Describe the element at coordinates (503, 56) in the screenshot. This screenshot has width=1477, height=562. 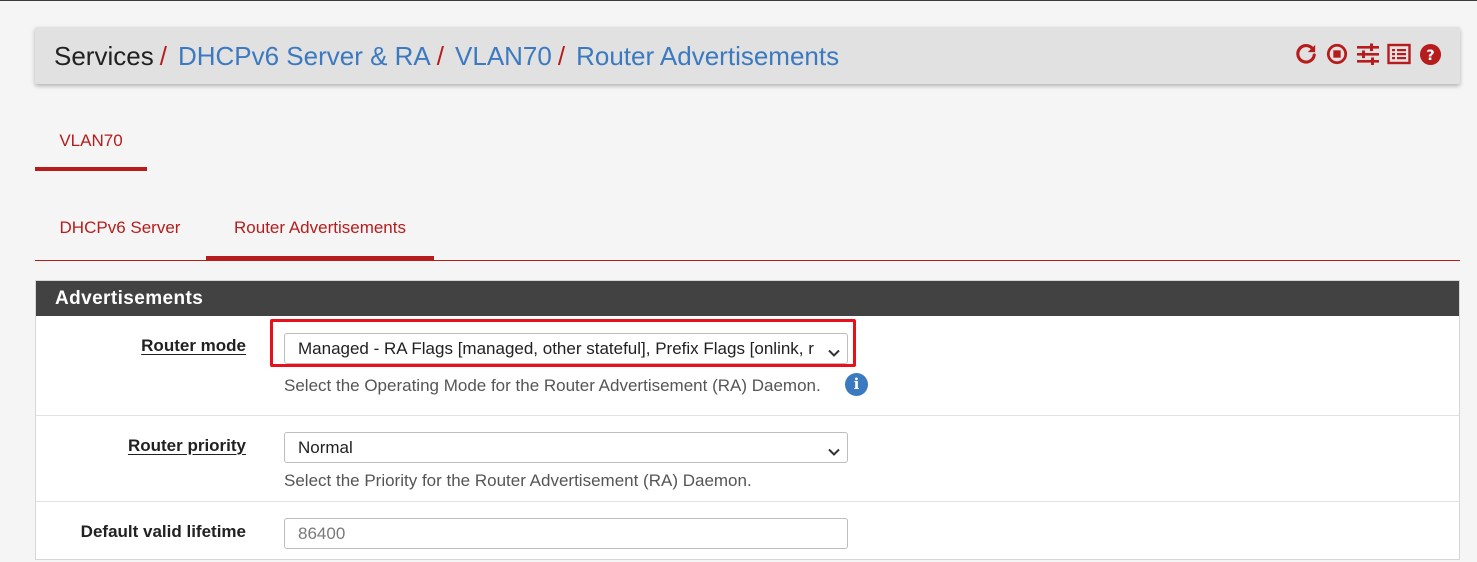
I see `breadcrumb-vlan70: VLAN70` at that location.